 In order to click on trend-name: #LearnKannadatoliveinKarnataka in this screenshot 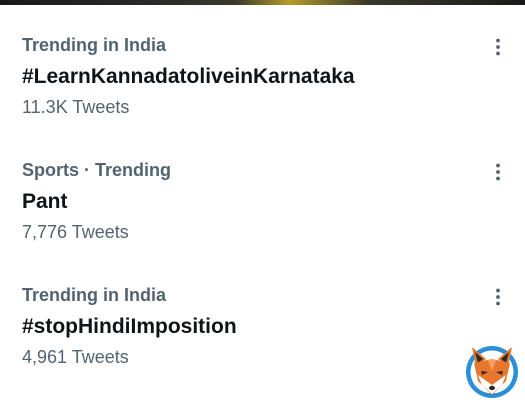, I will do `click(188, 77)`.